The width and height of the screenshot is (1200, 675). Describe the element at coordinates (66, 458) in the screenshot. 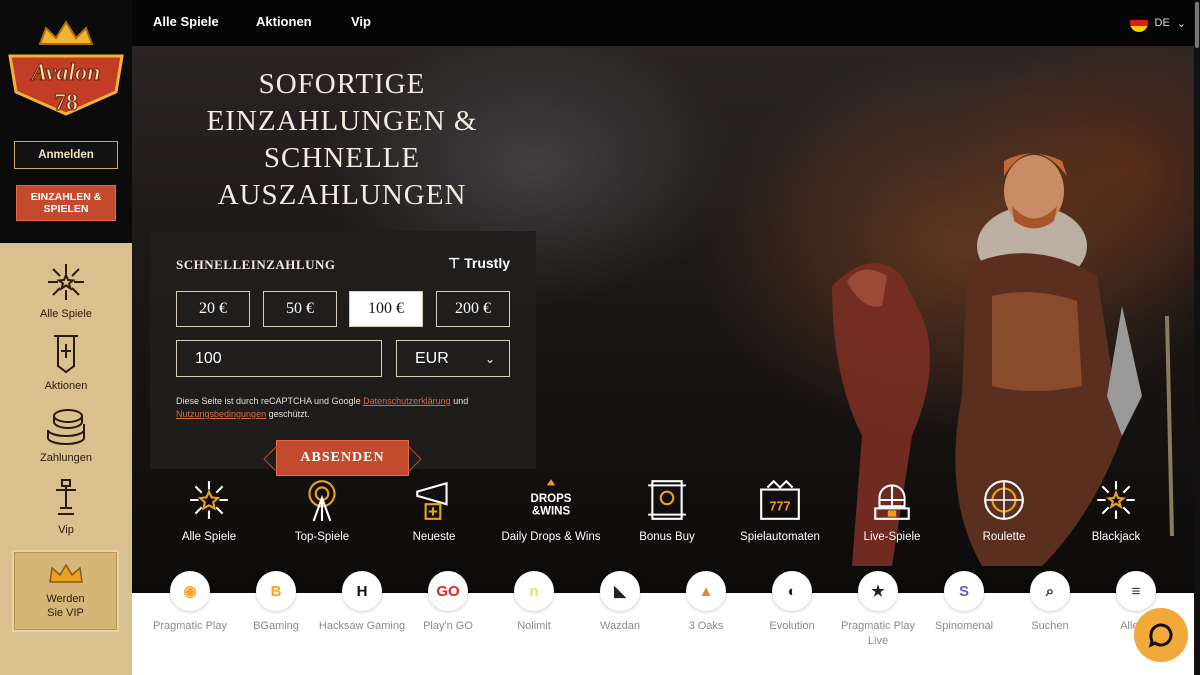

I see `sidebar-item-label: Zahlungen` at that location.